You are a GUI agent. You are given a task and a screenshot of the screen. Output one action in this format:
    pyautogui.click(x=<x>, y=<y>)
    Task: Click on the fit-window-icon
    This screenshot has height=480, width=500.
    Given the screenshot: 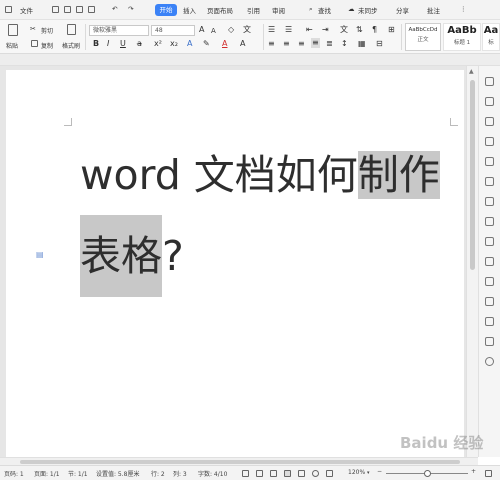 What is the action you would take?
    pyautogui.click(x=488, y=473)
    